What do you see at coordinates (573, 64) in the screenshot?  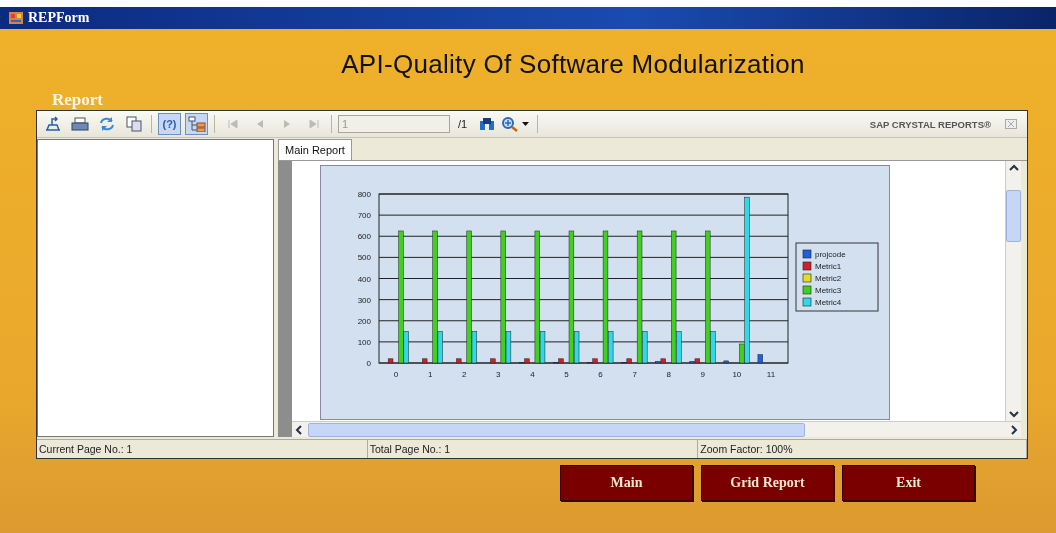 I see `page-heading: API-Quality Of Software Modularization` at bounding box center [573, 64].